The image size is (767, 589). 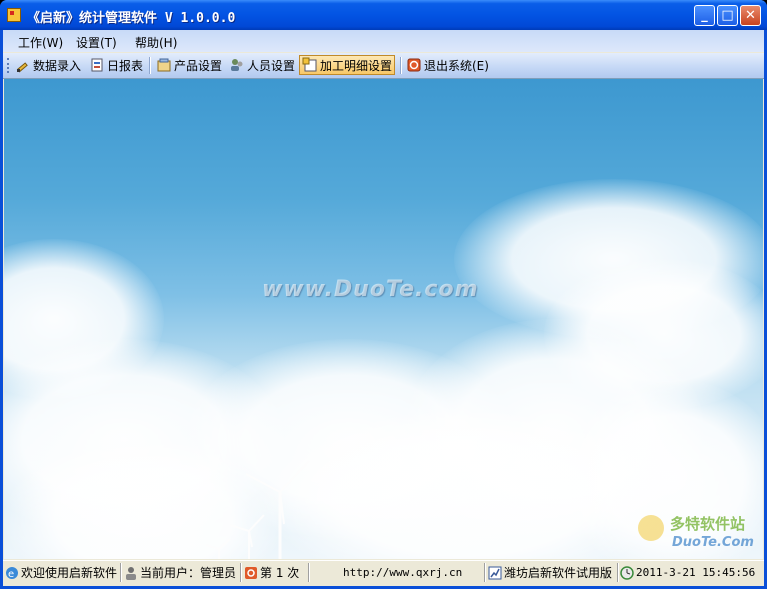 What do you see at coordinates (727, 15) in the screenshot?
I see `maximize-button: □` at bounding box center [727, 15].